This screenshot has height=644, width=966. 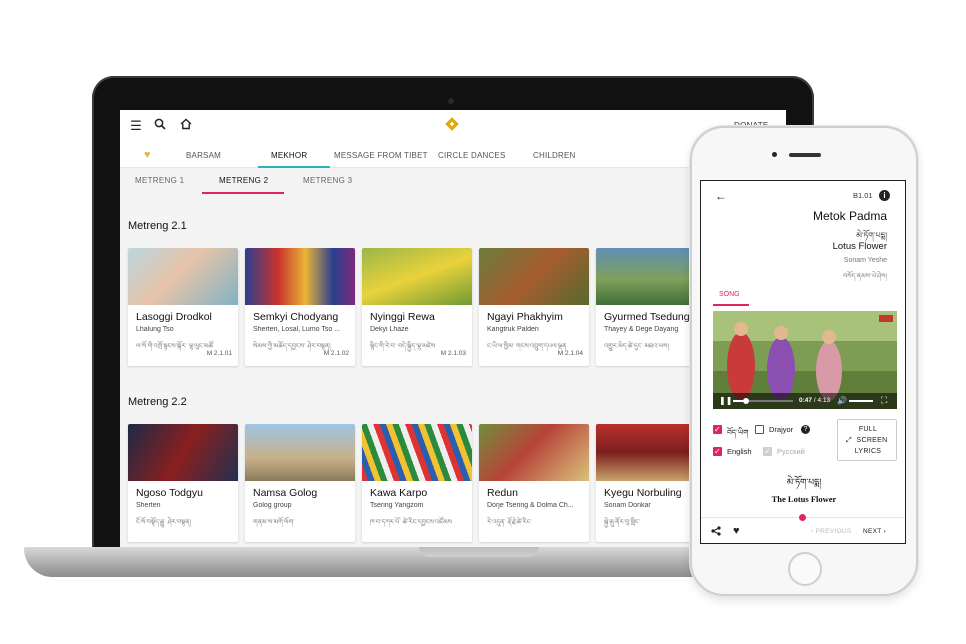 I want to click on laptop-notch, so click(x=479, y=552).